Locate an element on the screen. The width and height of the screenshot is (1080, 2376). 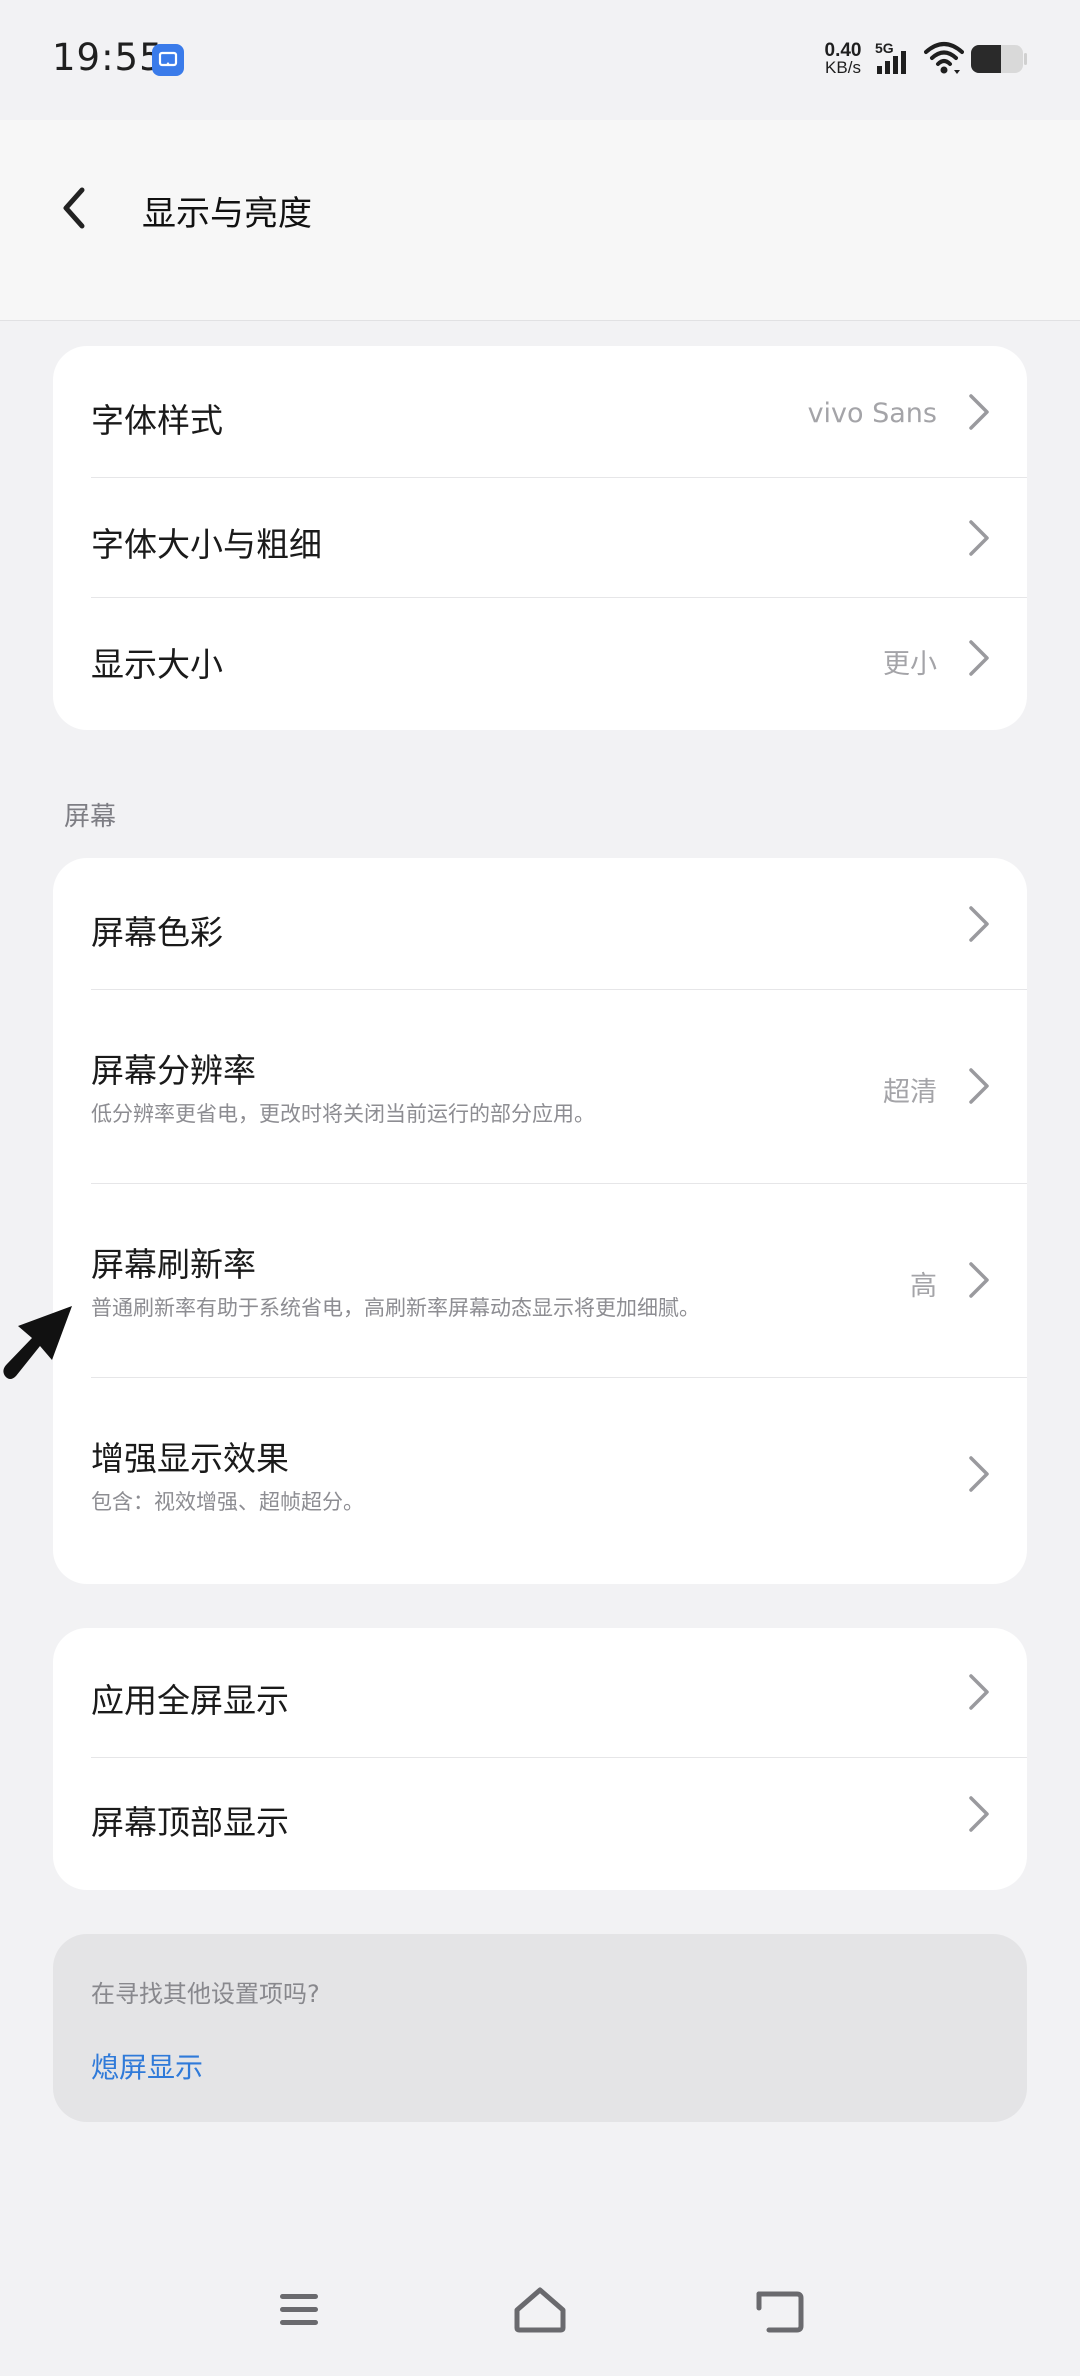
network-speed-value: 0.40 is located at coordinates (843, 50).